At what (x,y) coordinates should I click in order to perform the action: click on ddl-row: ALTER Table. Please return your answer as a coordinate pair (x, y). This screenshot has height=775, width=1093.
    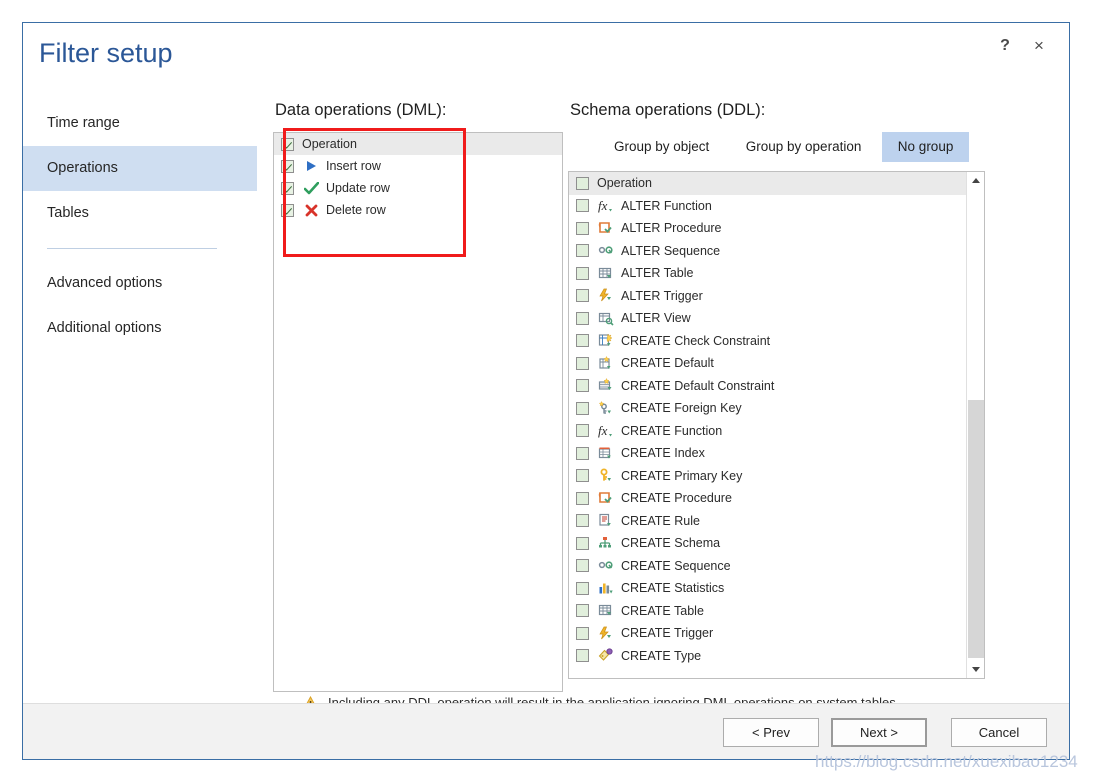
    Looking at the image, I should click on (767, 273).